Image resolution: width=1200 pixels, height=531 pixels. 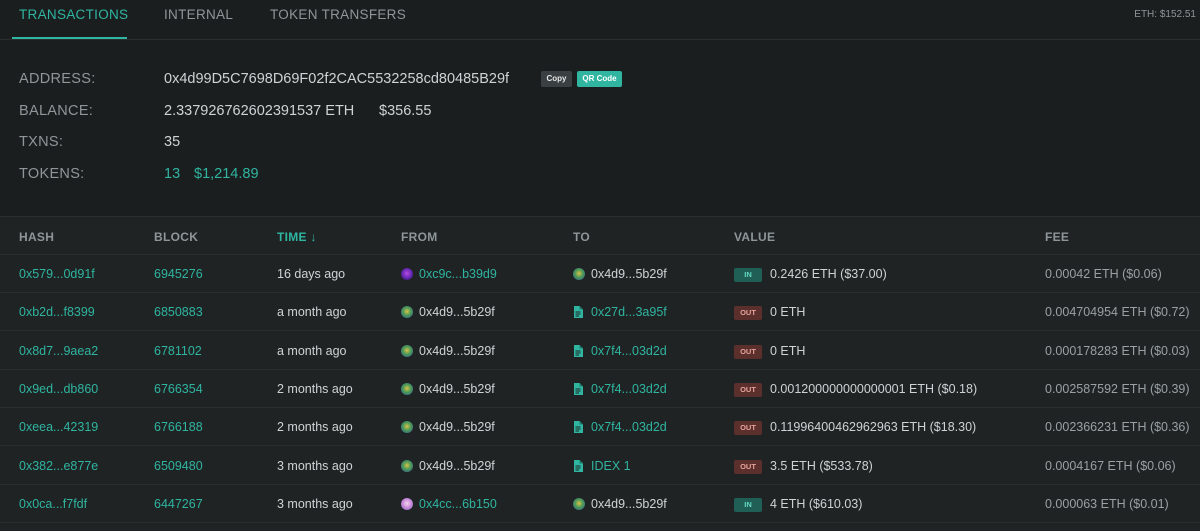 What do you see at coordinates (259, 111) in the screenshot?
I see `balance-eth: 2.337926762602391537 ETH` at bounding box center [259, 111].